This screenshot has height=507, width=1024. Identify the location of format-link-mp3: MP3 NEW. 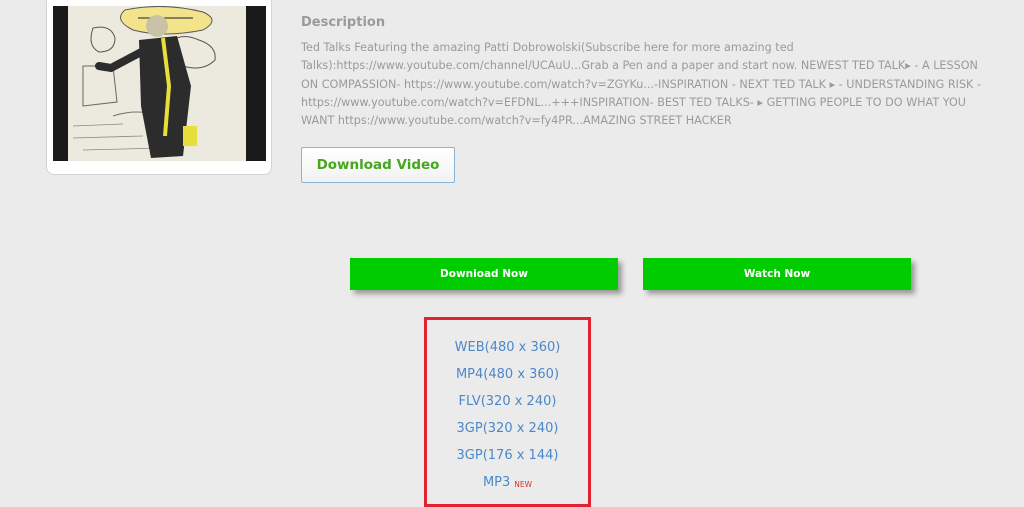
(507, 482).